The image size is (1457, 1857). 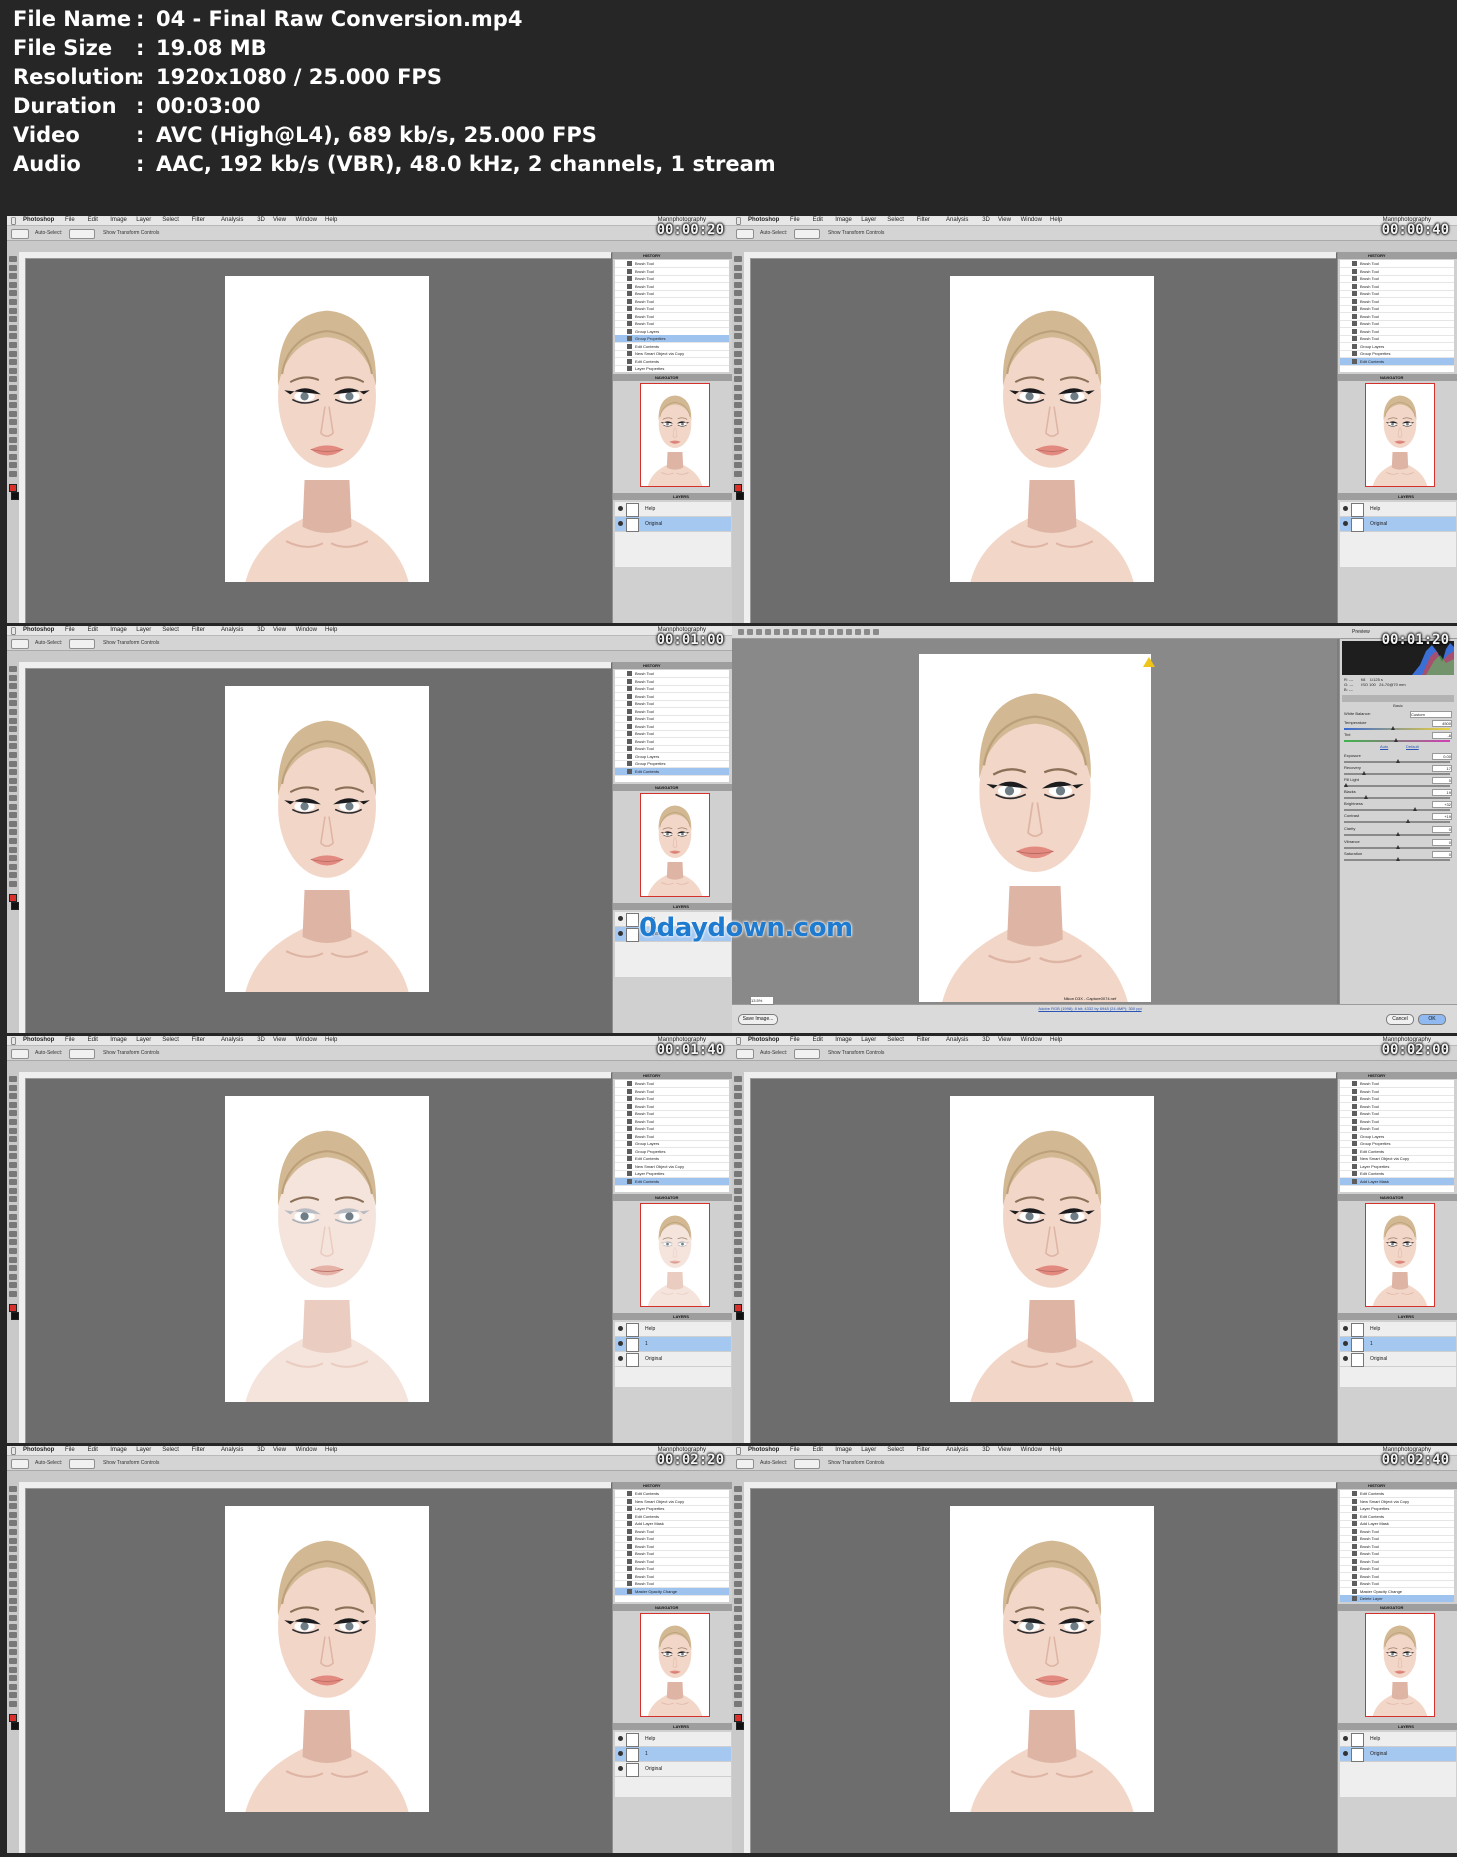 What do you see at coordinates (1384, 746) in the screenshot?
I see `auto-link: Auto` at bounding box center [1384, 746].